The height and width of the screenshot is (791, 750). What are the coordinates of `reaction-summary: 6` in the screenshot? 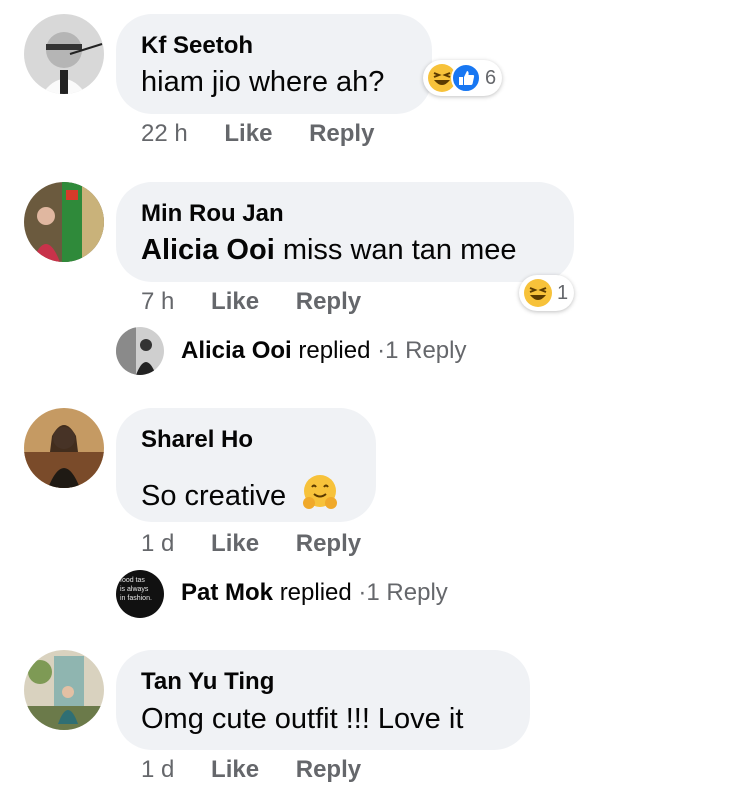 It's located at (463, 78).